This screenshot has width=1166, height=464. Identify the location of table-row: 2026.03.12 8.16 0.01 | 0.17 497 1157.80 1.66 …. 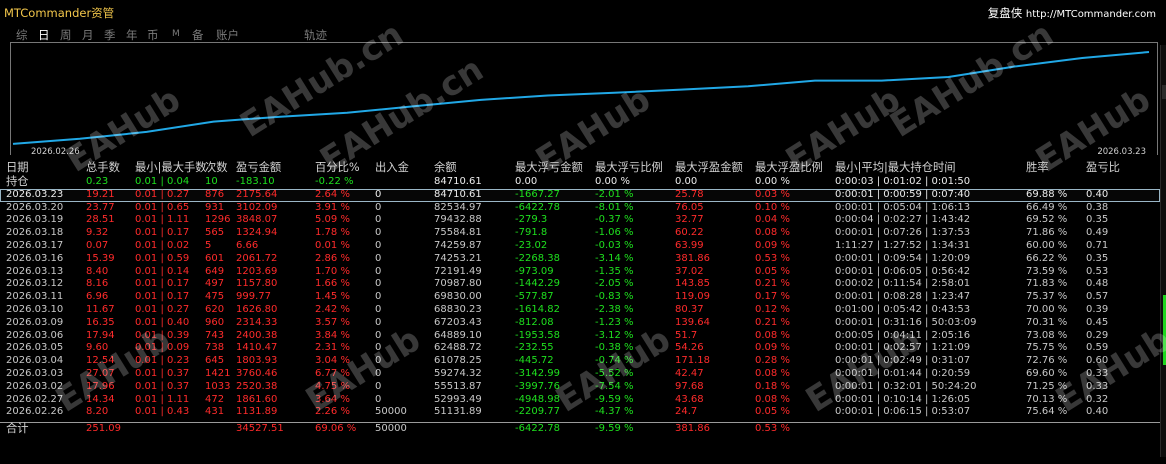
(580, 284).